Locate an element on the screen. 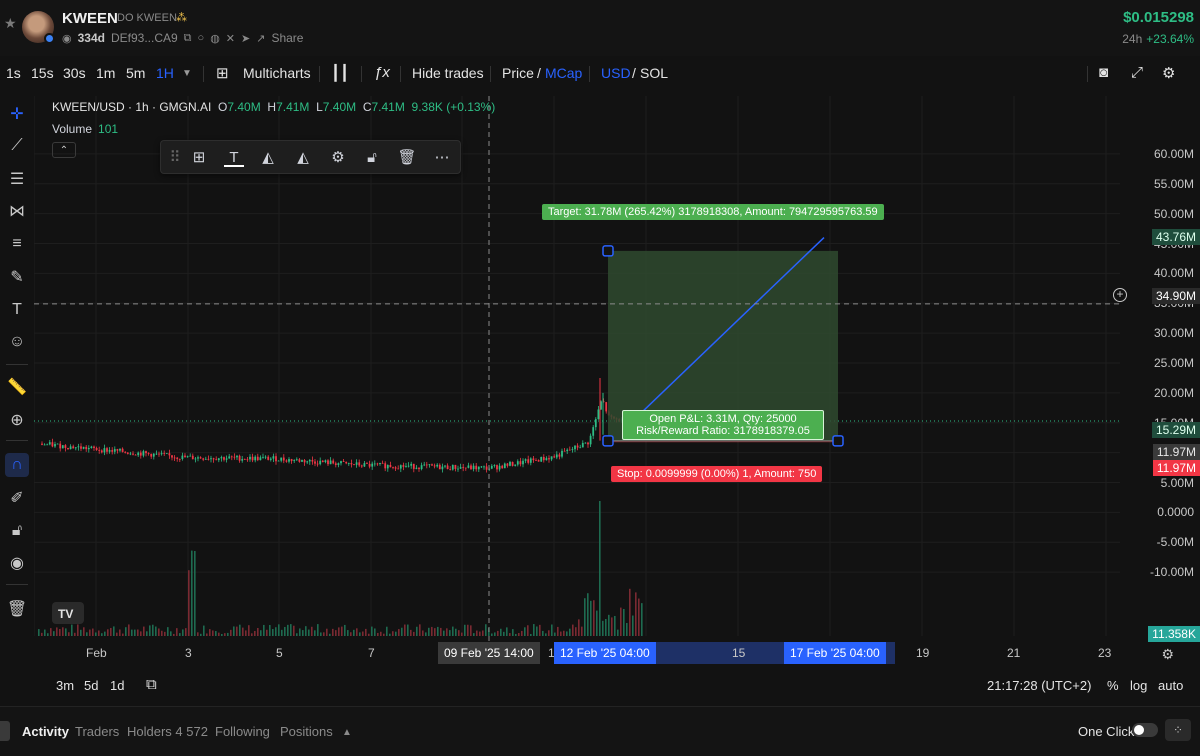 This screenshot has width=1200, height=756. lock-drawing-icon: ✐ is located at coordinates (17, 498).